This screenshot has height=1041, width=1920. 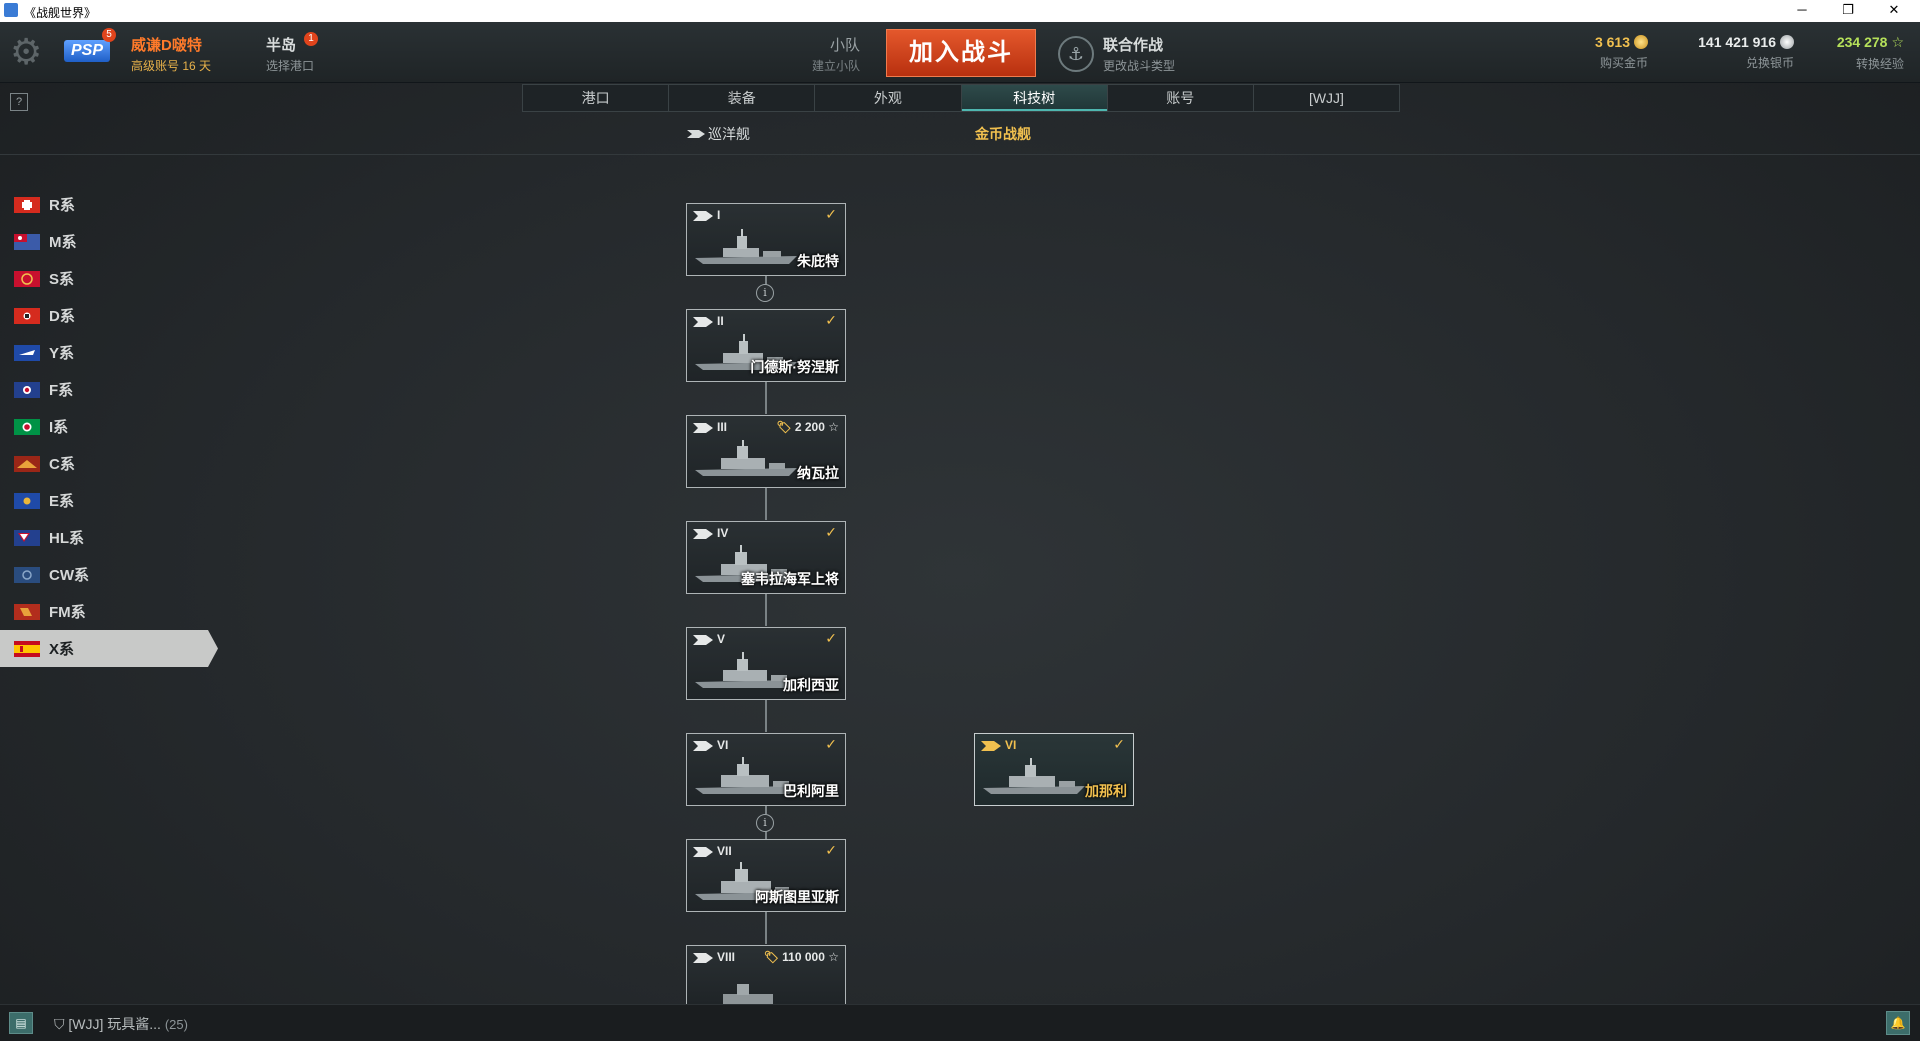 What do you see at coordinates (110, 352) in the screenshot?
I see `nation-item-y: Y系` at bounding box center [110, 352].